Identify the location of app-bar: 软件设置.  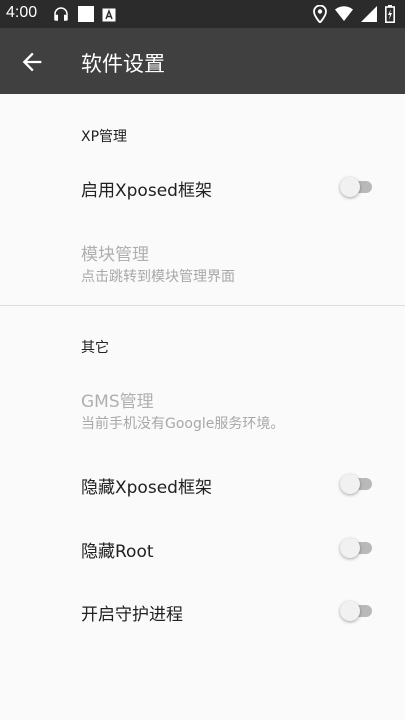
(202, 61).